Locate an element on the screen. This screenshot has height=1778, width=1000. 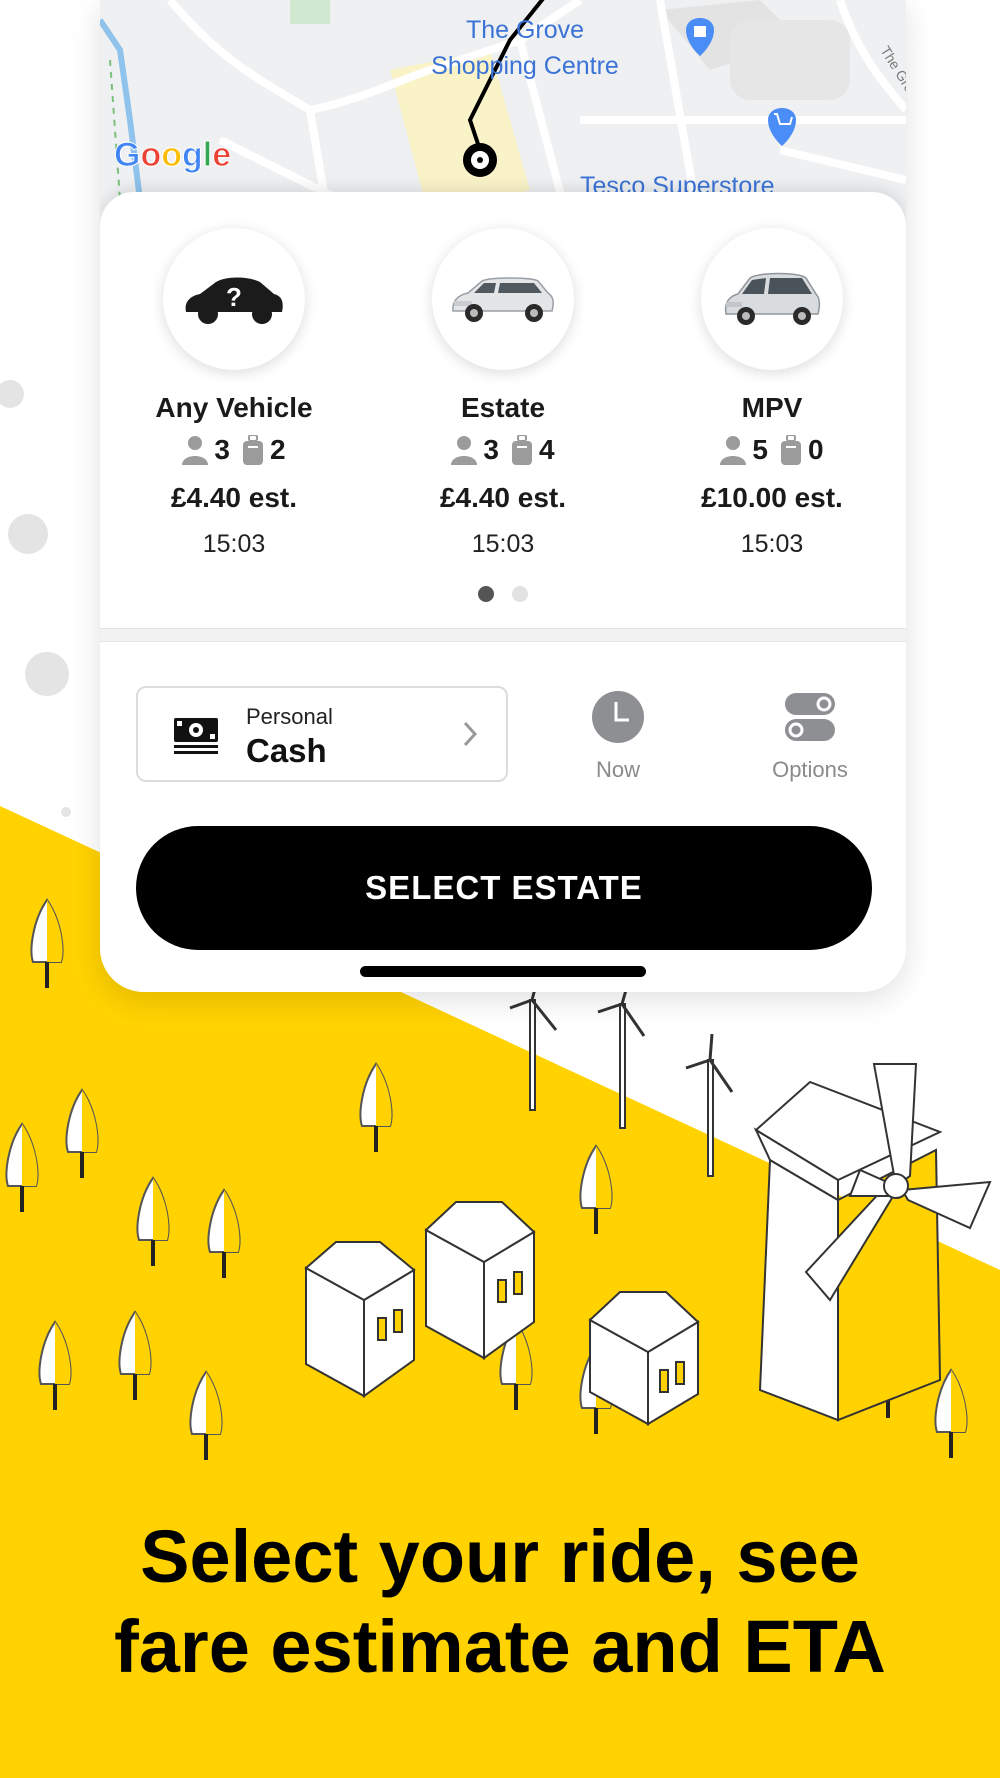
unknown-car-icon: ? is located at coordinates (234, 300).